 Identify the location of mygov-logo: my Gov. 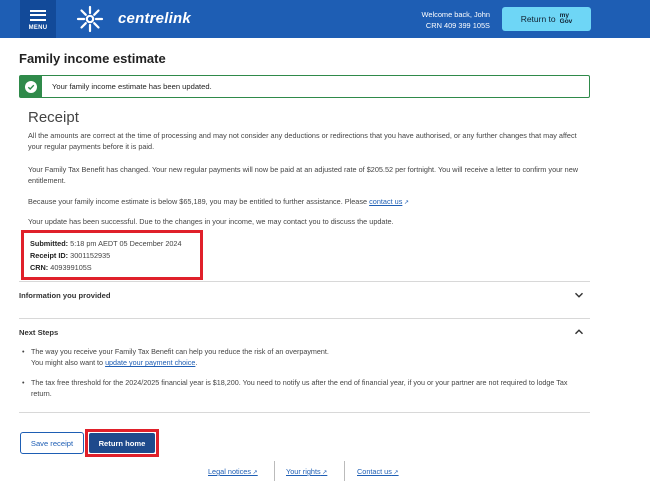
(566, 18).